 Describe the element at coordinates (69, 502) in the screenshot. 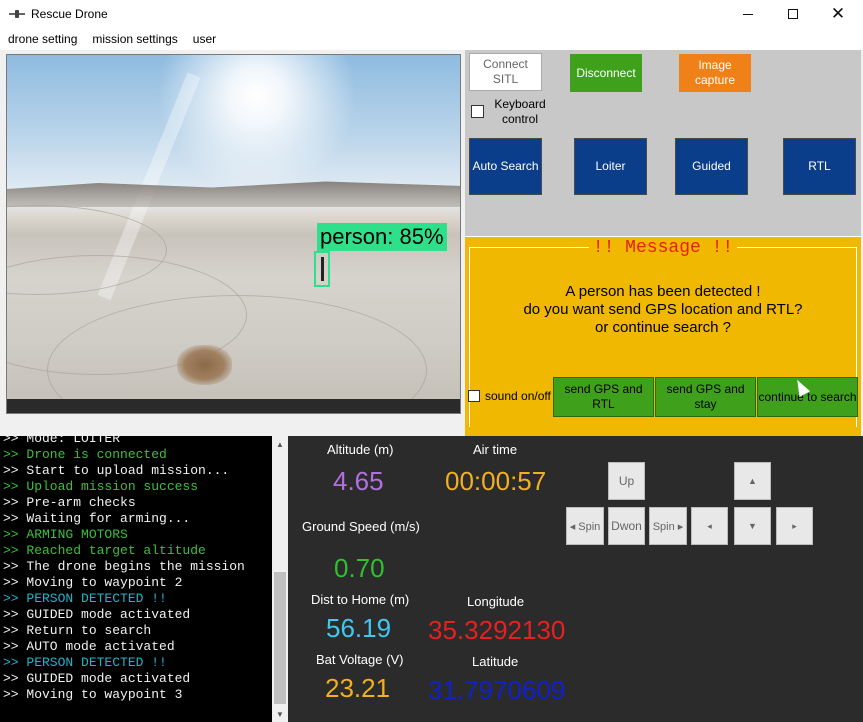

I see `console-line: >> Pre-arm checks` at that location.